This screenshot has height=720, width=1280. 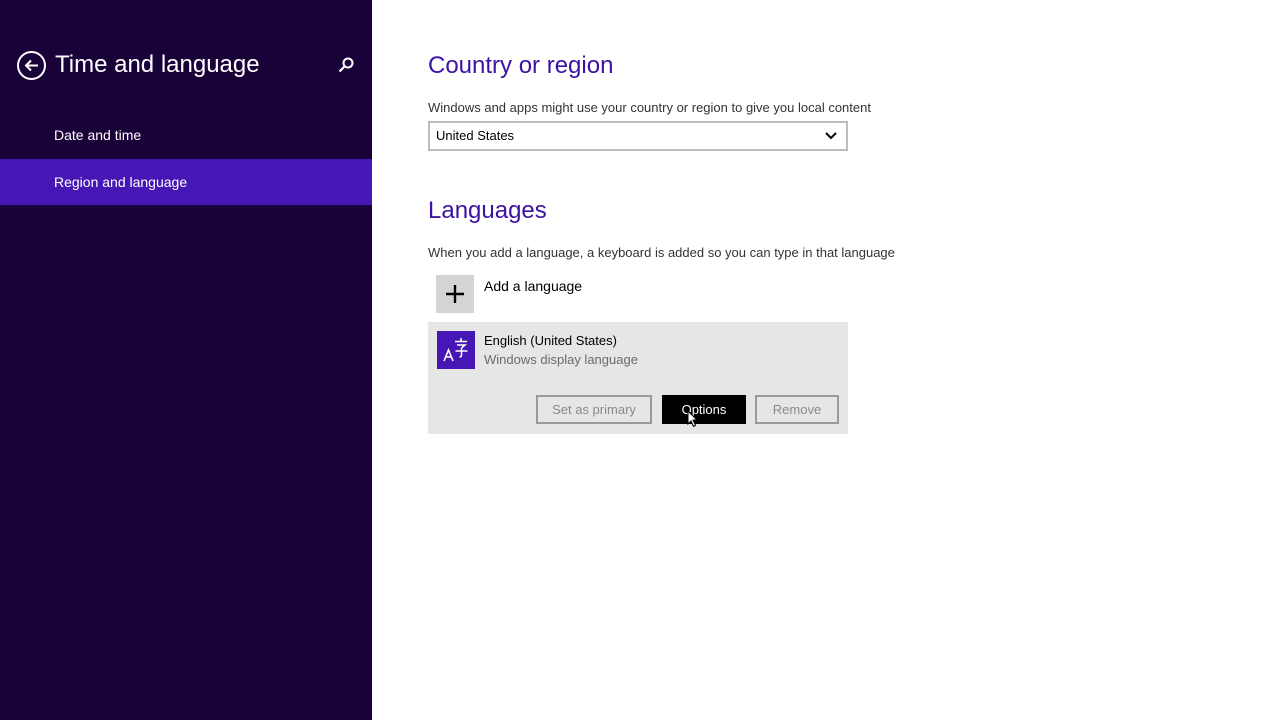 I want to click on sidebar-header: Time and language, so click(x=186, y=66).